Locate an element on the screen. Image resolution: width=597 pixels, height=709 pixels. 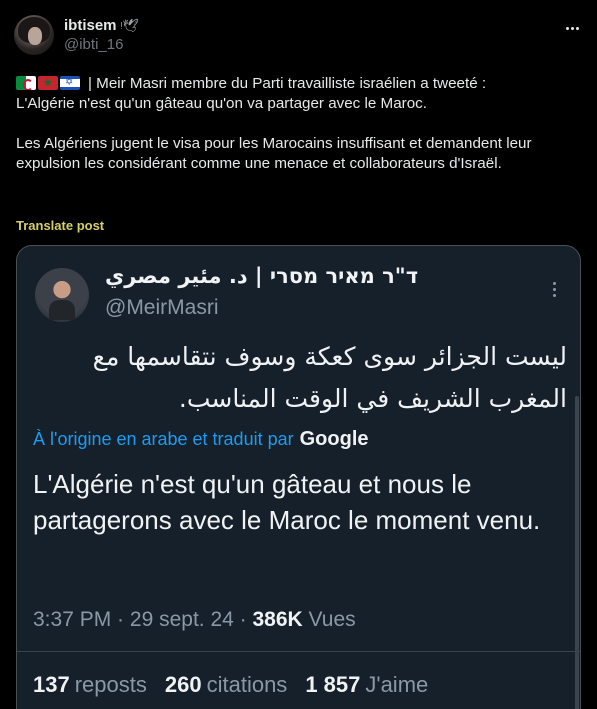
reposts-stat: 137 reposts is located at coordinates (90, 685).